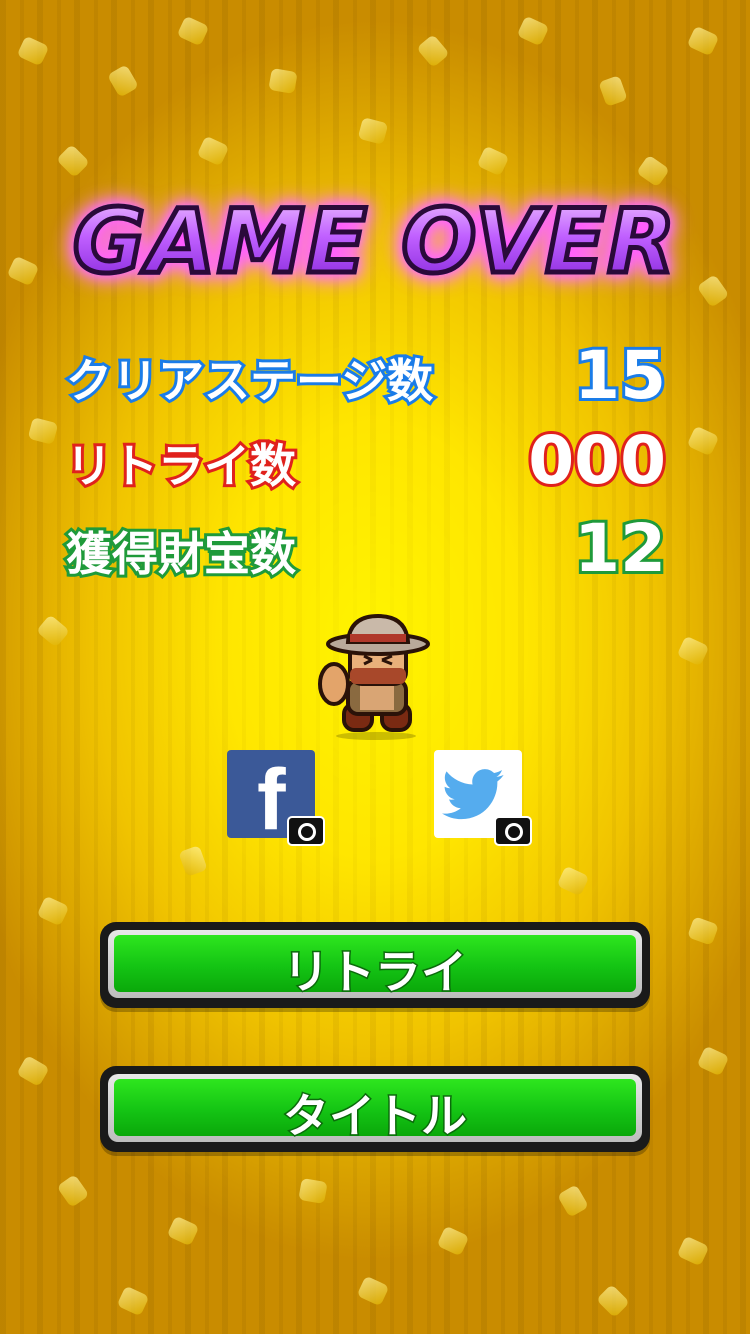 The image size is (750, 1334). Describe the element at coordinates (620, 375) in the screenshot. I see `clear-stage-count-value: 15` at that location.